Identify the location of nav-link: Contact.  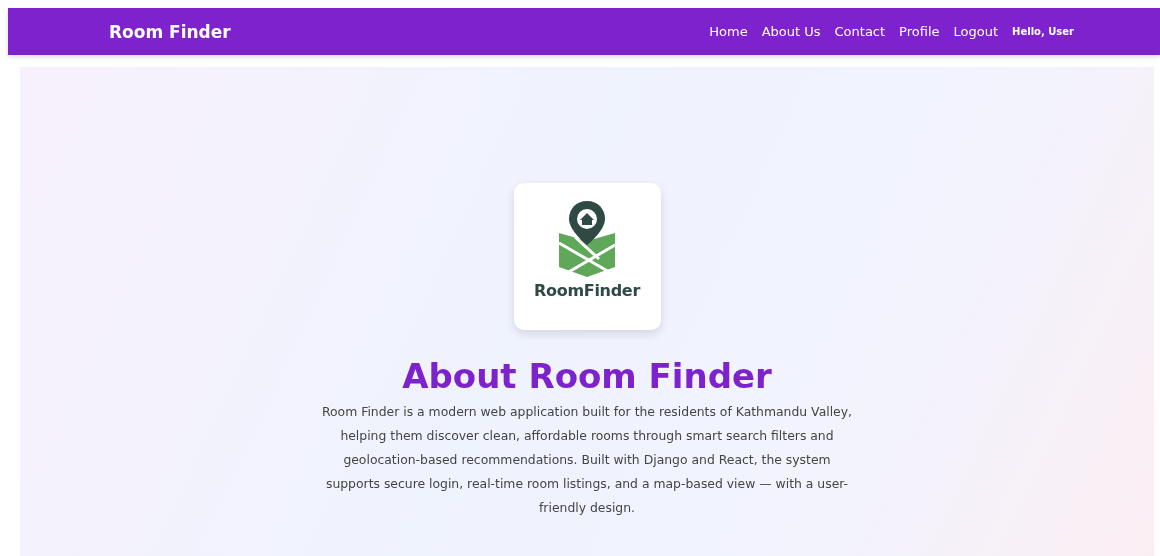
(860, 31).